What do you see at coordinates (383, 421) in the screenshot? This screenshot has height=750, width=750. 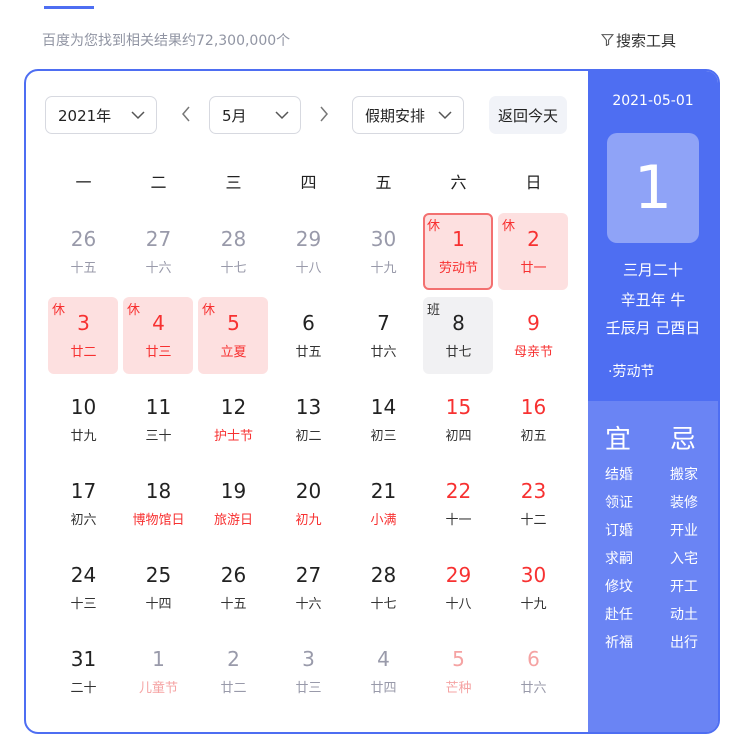 I see `calendar-day-cell: 14 初三` at bounding box center [383, 421].